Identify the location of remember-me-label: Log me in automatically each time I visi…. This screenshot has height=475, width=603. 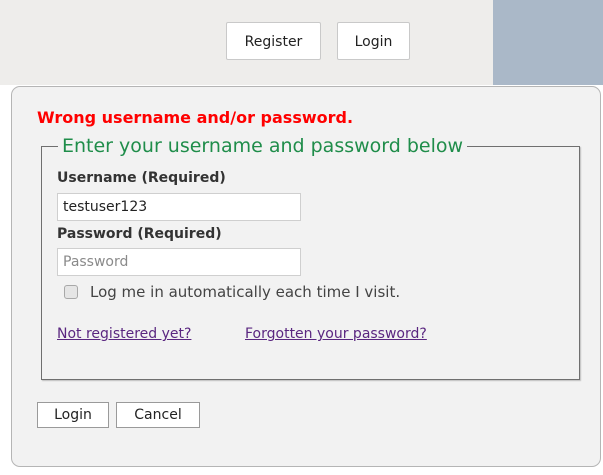
(245, 292).